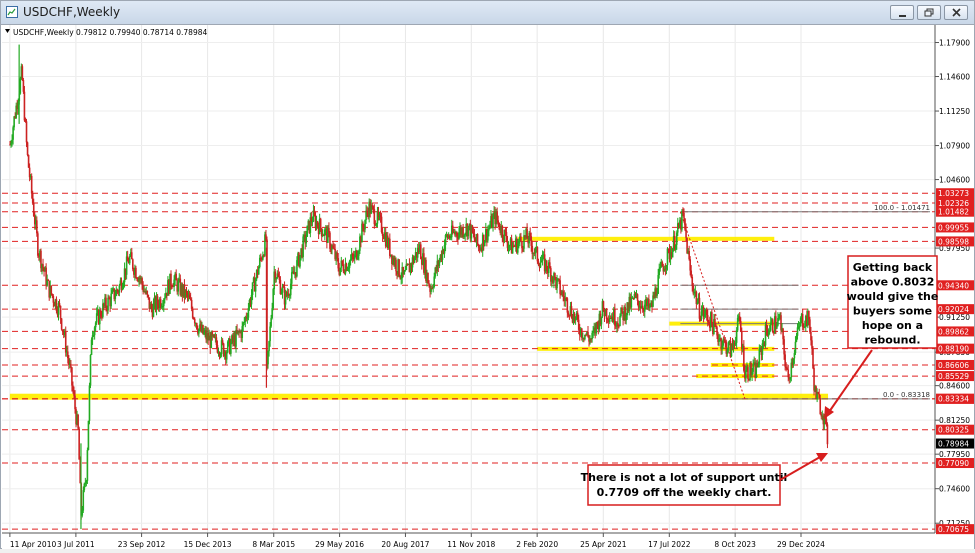 Image resolution: width=975 pixels, height=553 pixels. Describe the element at coordinates (76, 544) in the screenshot. I see `x-tick-label: 3 Jul 2011` at that location.